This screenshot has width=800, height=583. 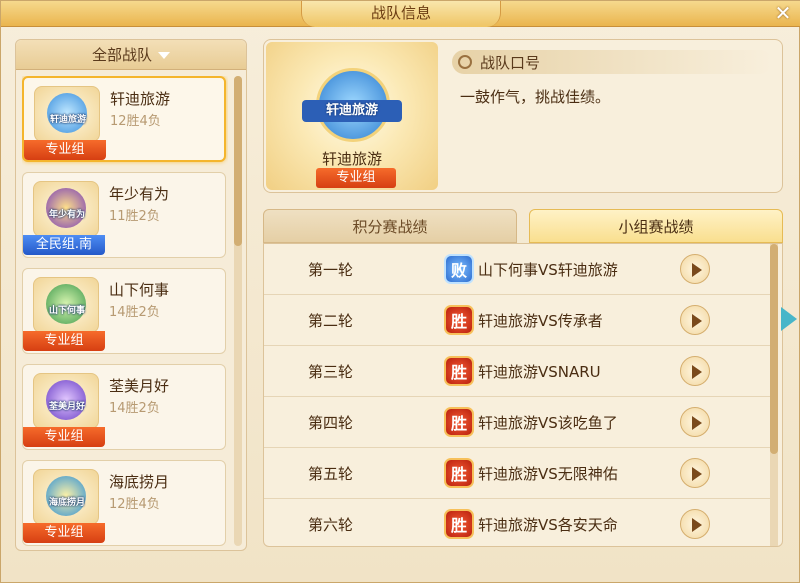 I want to click on group-tag: 全民组.南, so click(x=64, y=245).